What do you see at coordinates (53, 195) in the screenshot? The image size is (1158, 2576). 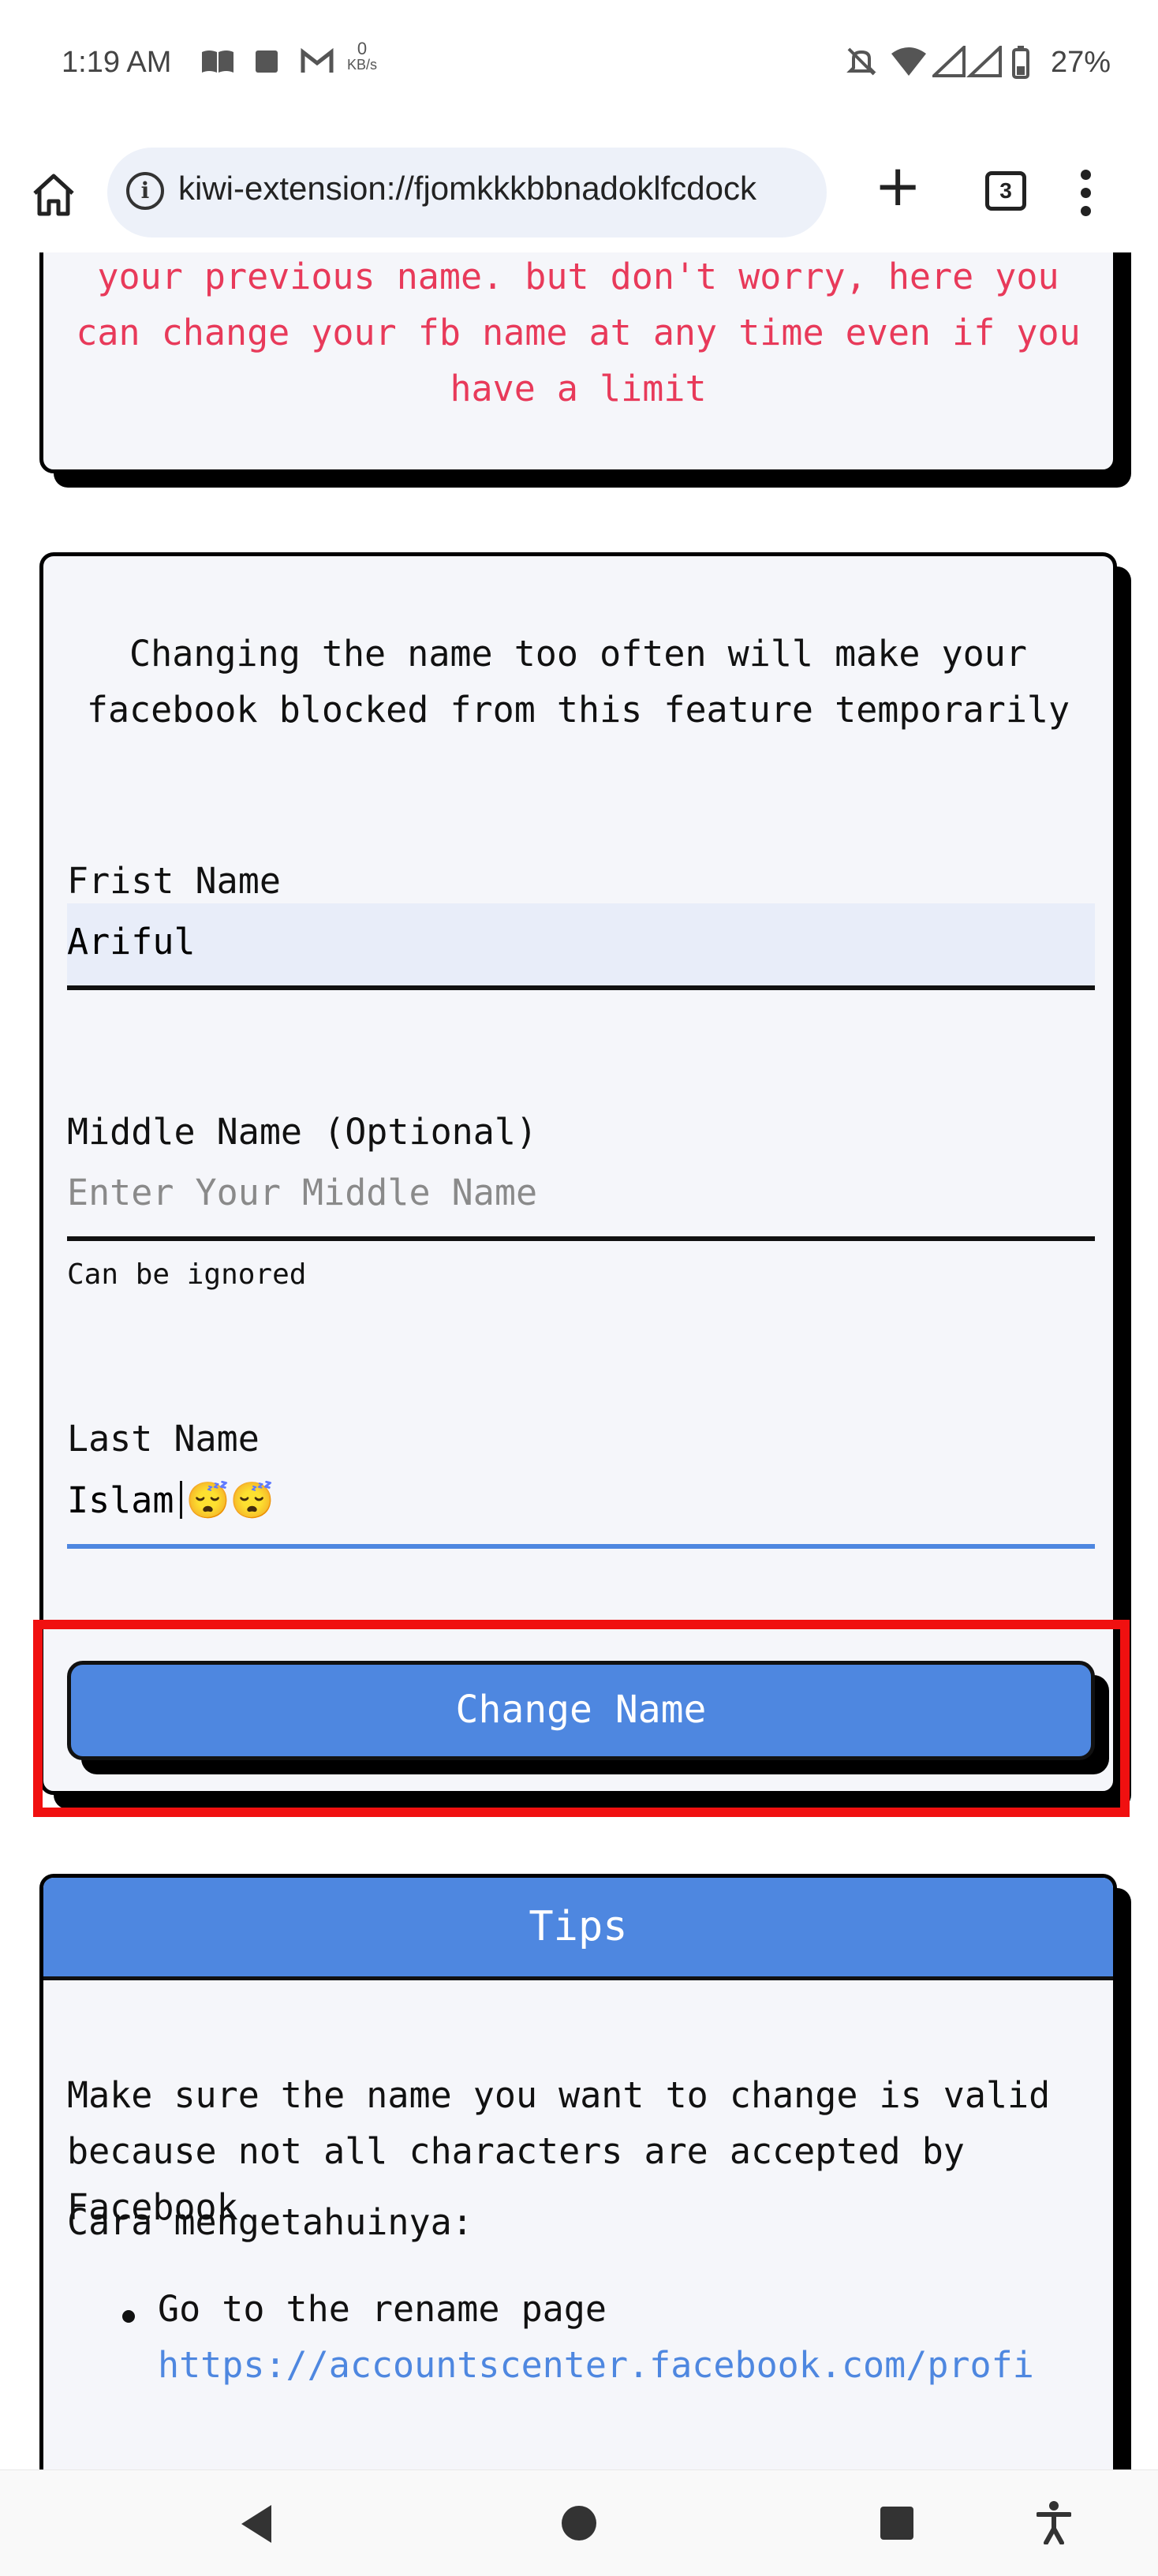 I see `home-icon` at bounding box center [53, 195].